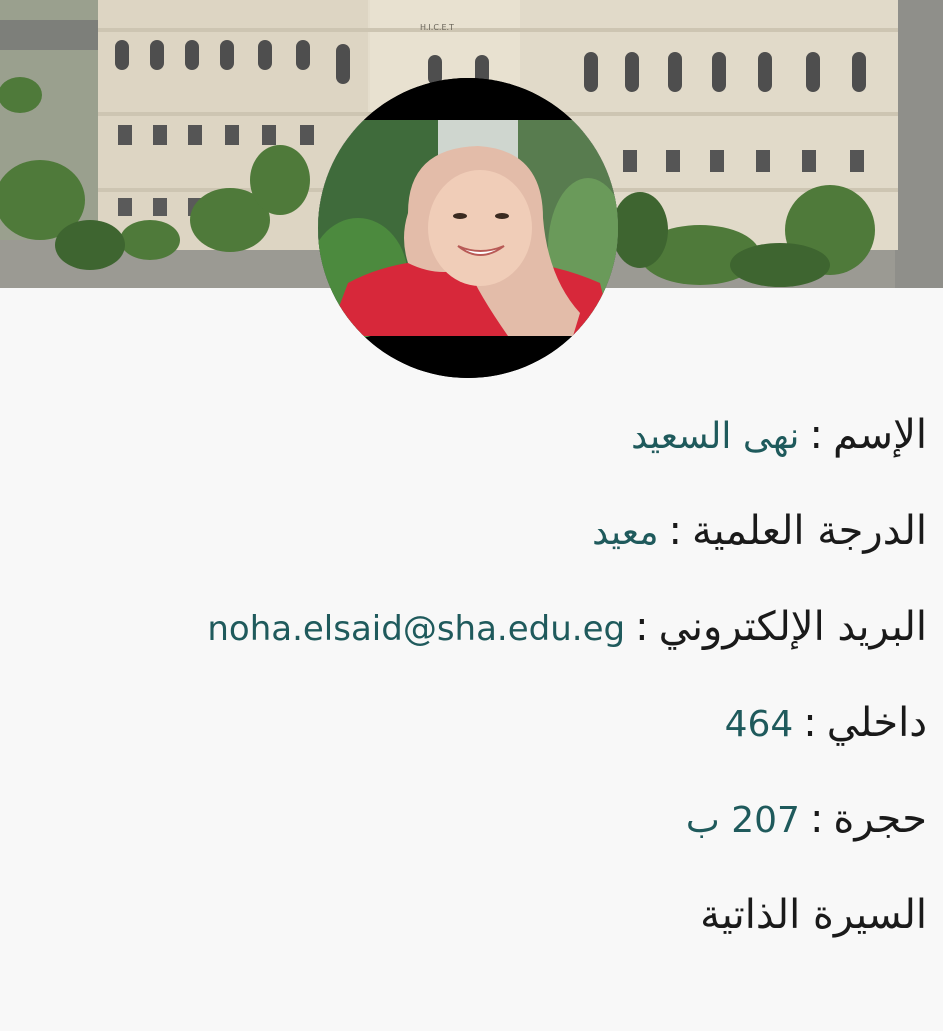  Describe the element at coordinates (715, 436) in the screenshot. I see `name-value: نهى السعيد` at that location.